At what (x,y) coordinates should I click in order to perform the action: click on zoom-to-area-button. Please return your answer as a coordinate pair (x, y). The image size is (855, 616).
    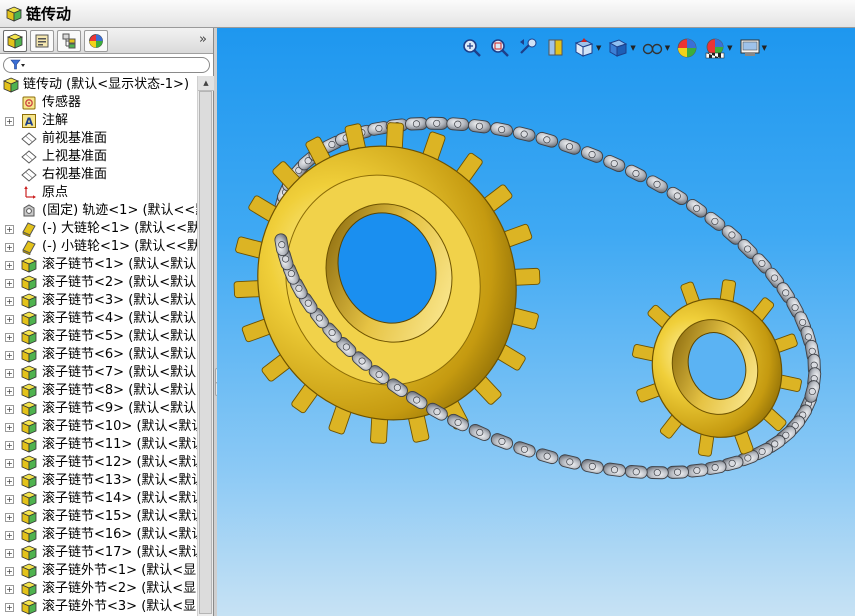
    Looking at the image, I should click on (500, 48).